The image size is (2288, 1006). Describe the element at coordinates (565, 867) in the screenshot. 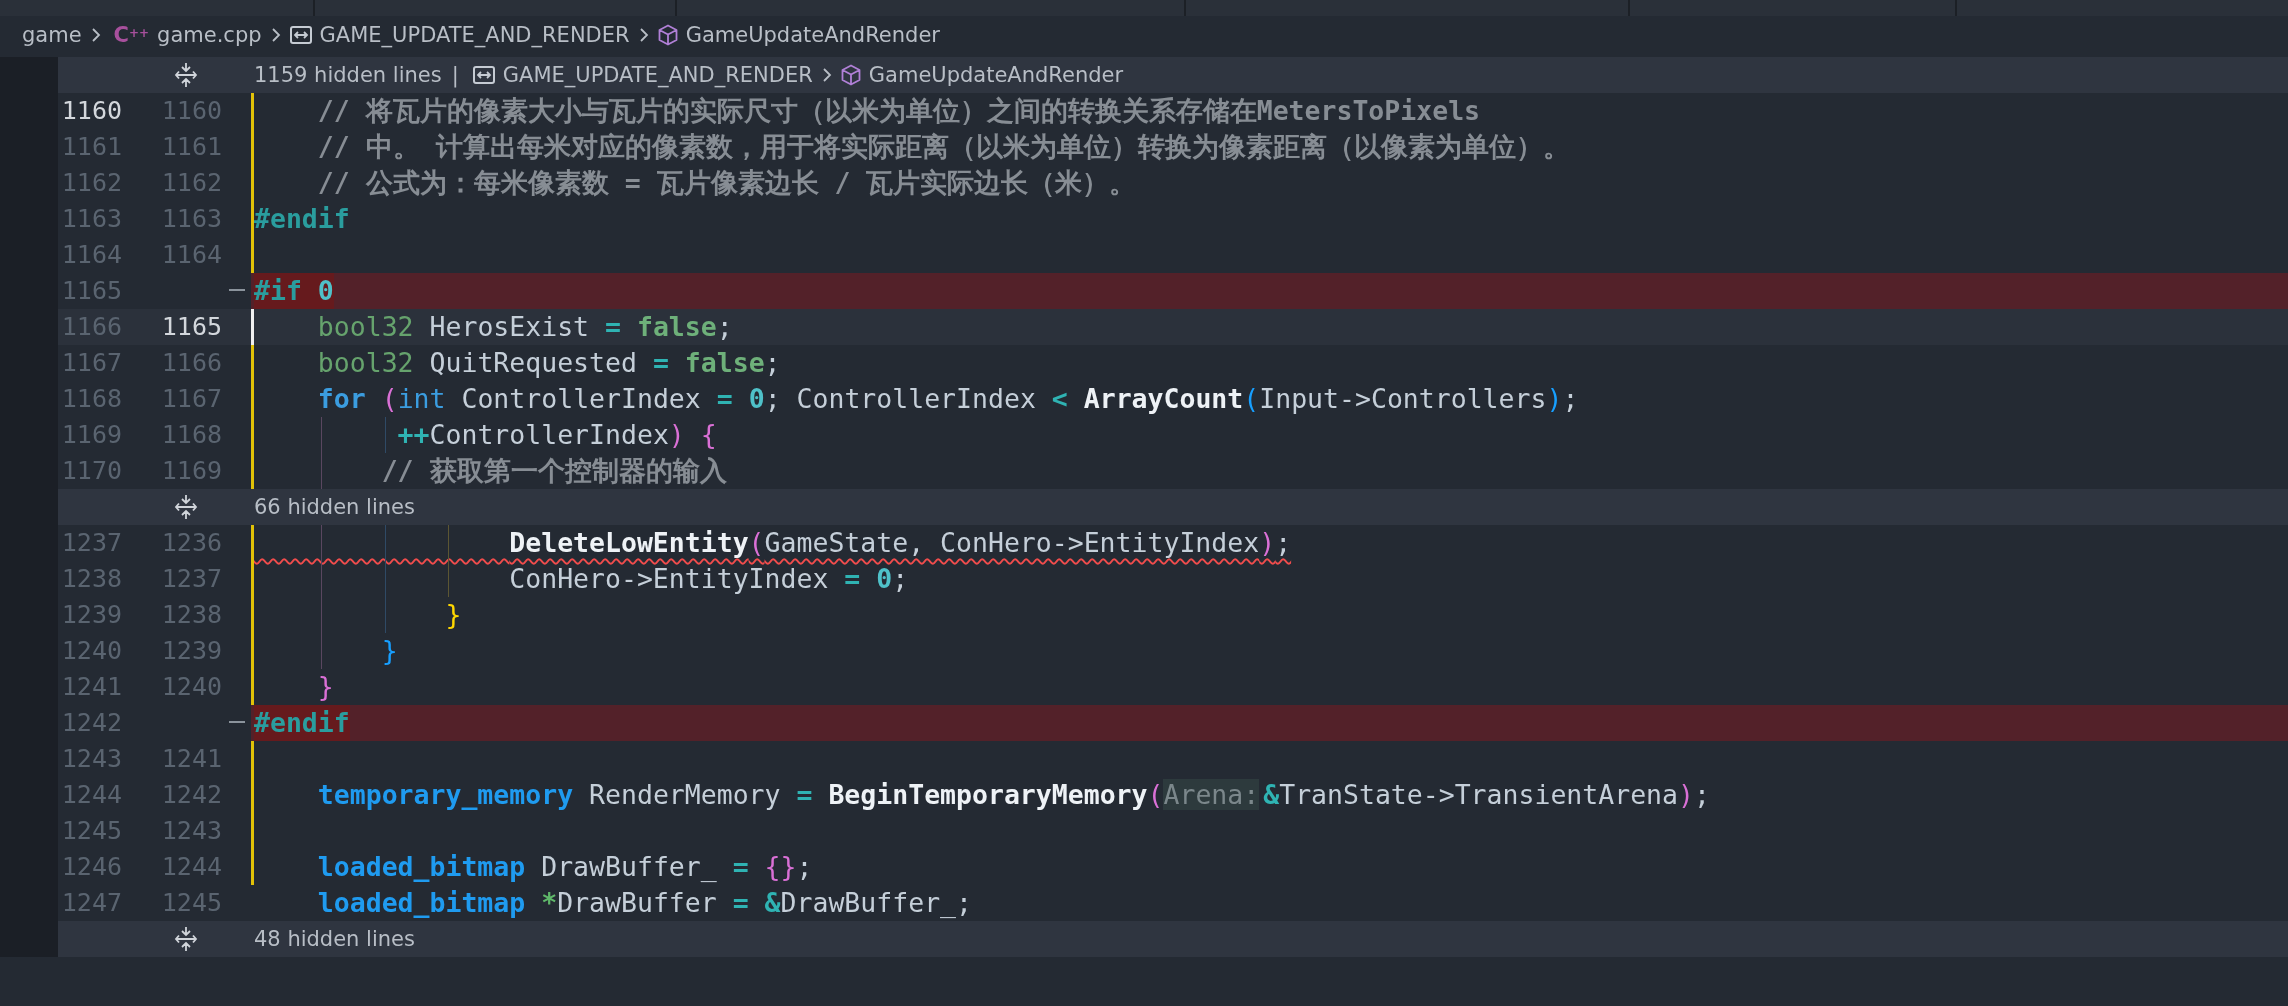

I see `code-line: loaded_bitmap DrawBuffer_ = {};` at that location.